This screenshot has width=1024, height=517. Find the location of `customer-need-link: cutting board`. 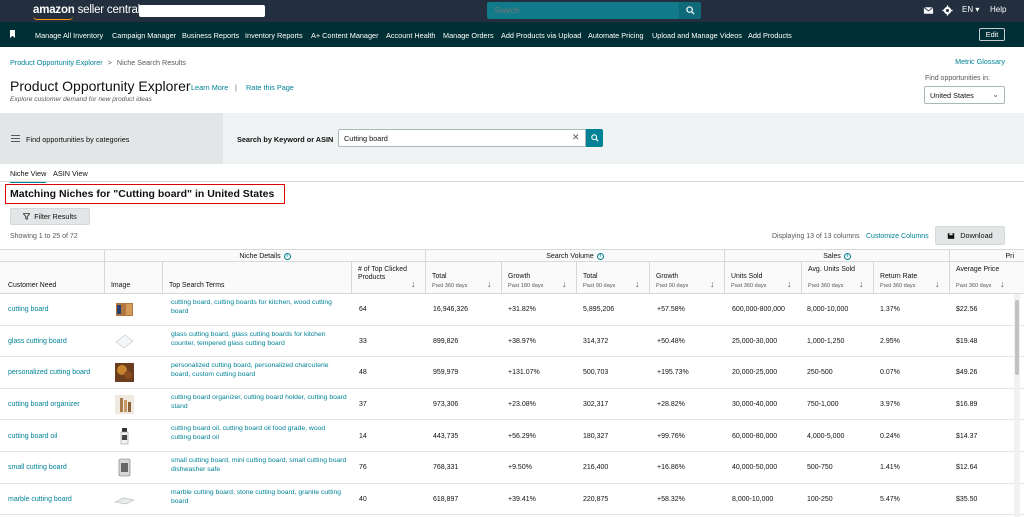

customer-need-link: cutting board is located at coordinates (56, 310).